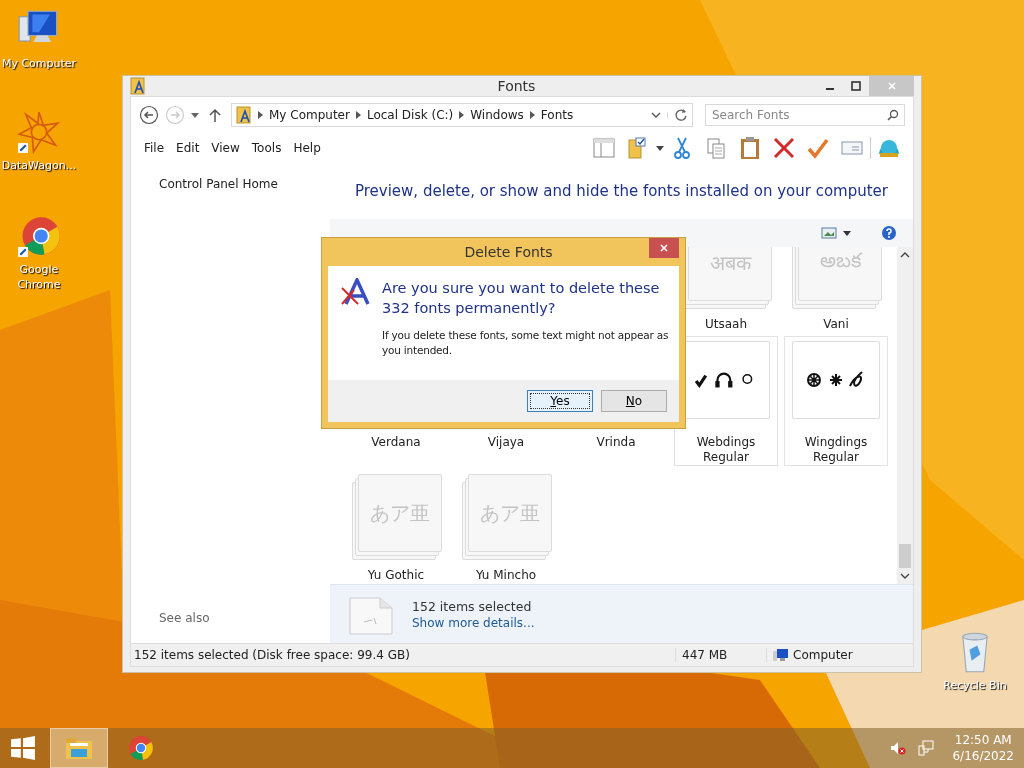 The height and width of the screenshot is (768, 1024). I want to click on font-name: Verdana, so click(396, 442).